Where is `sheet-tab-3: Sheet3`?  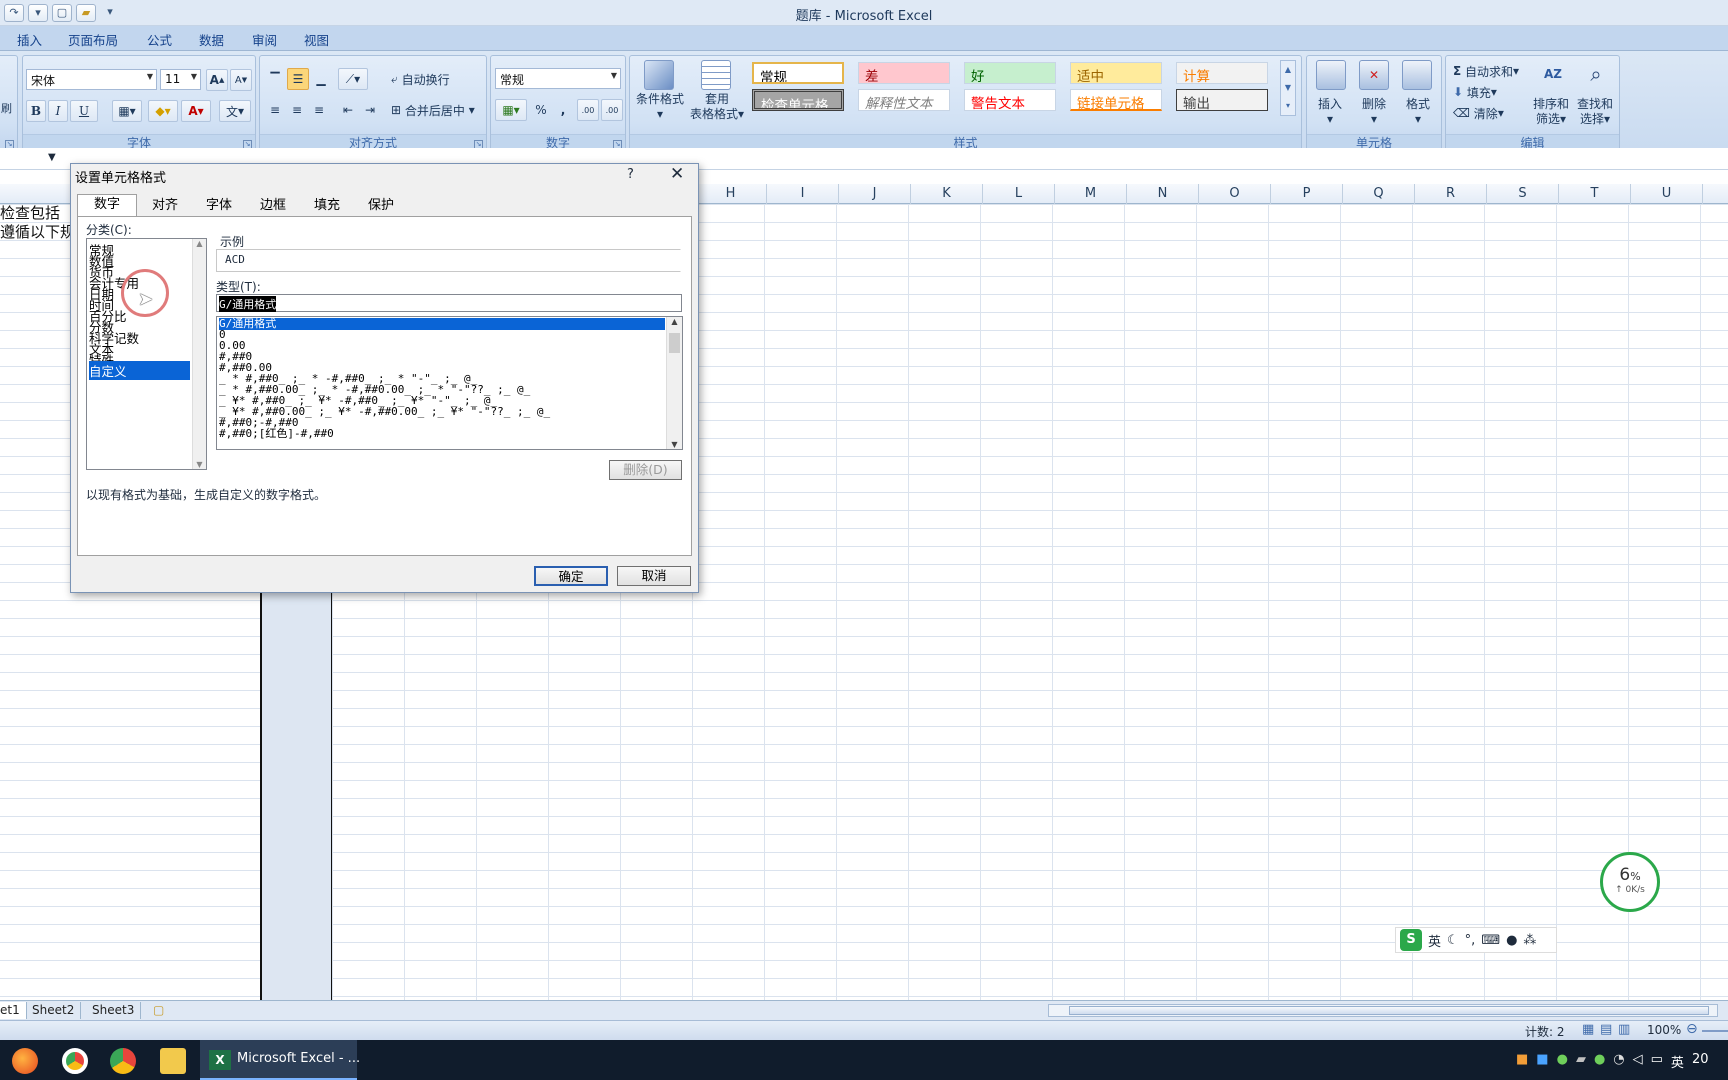 sheet-tab-3: Sheet3 is located at coordinates (114, 1010).